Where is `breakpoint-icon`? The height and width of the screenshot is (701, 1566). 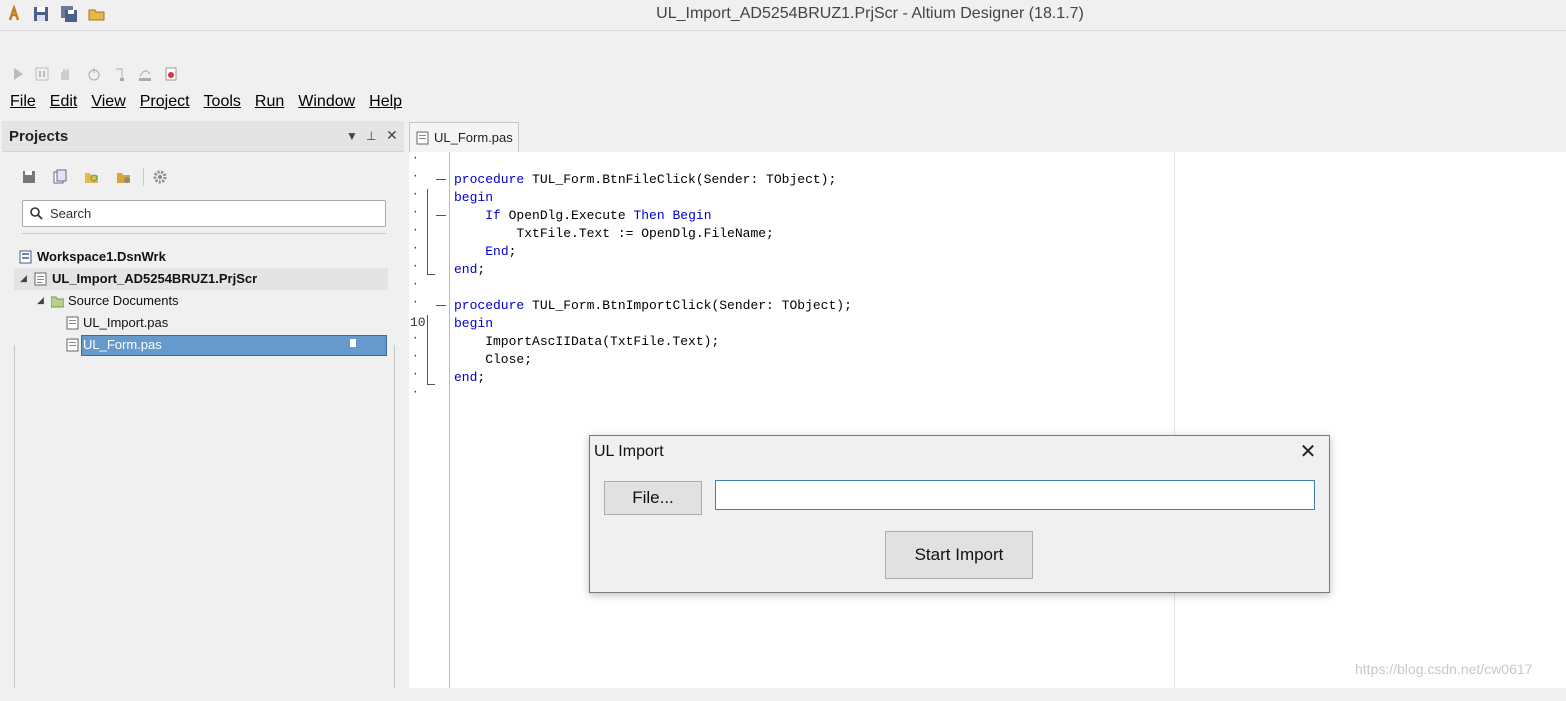 breakpoint-icon is located at coordinates (94, 74).